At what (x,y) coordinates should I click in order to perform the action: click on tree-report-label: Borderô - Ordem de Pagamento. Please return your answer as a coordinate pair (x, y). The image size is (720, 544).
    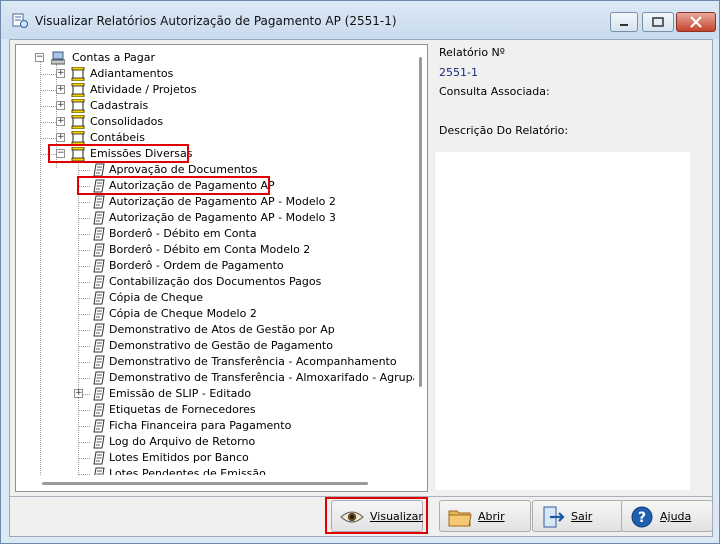
    Looking at the image, I should click on (196, 265).